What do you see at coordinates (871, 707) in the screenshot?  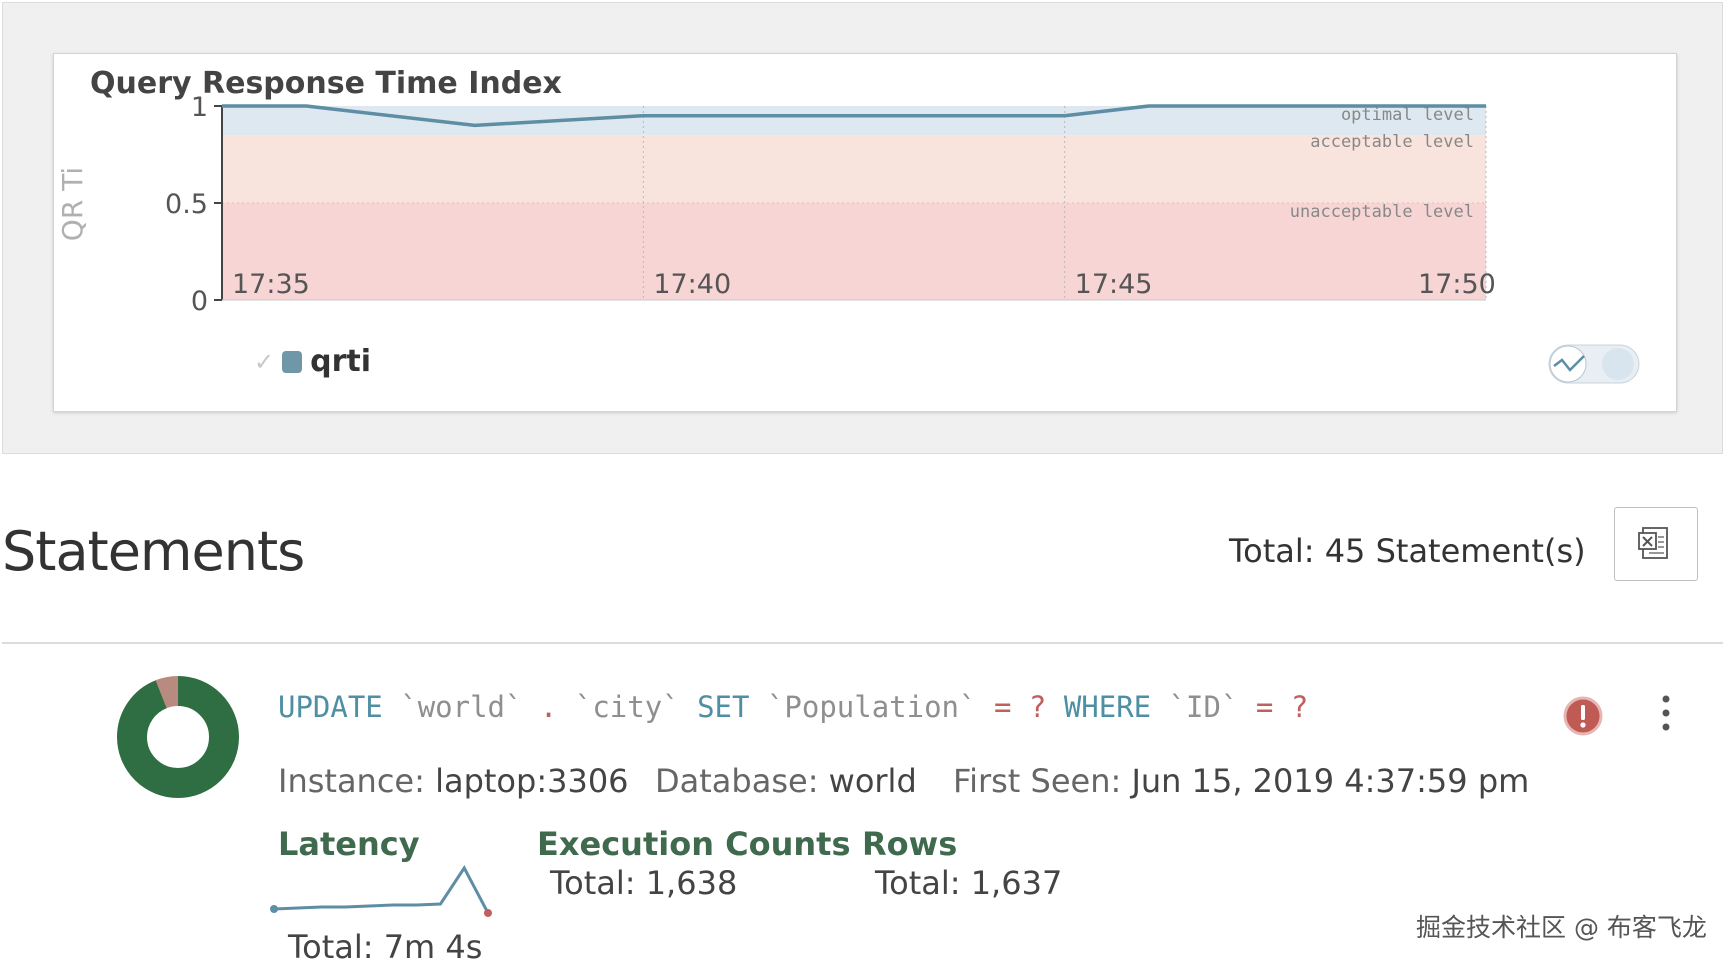 I see `sql-token: `Population`` at bounding box center [871, 707].